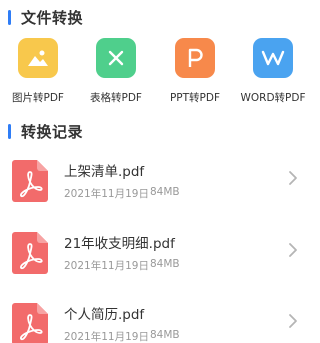 The height and width of the screenshot is (343, 320). Describe the element at coordinates (52, 17) in the screenshot. I see `section-title-file-convert: 文件转换` at that location.